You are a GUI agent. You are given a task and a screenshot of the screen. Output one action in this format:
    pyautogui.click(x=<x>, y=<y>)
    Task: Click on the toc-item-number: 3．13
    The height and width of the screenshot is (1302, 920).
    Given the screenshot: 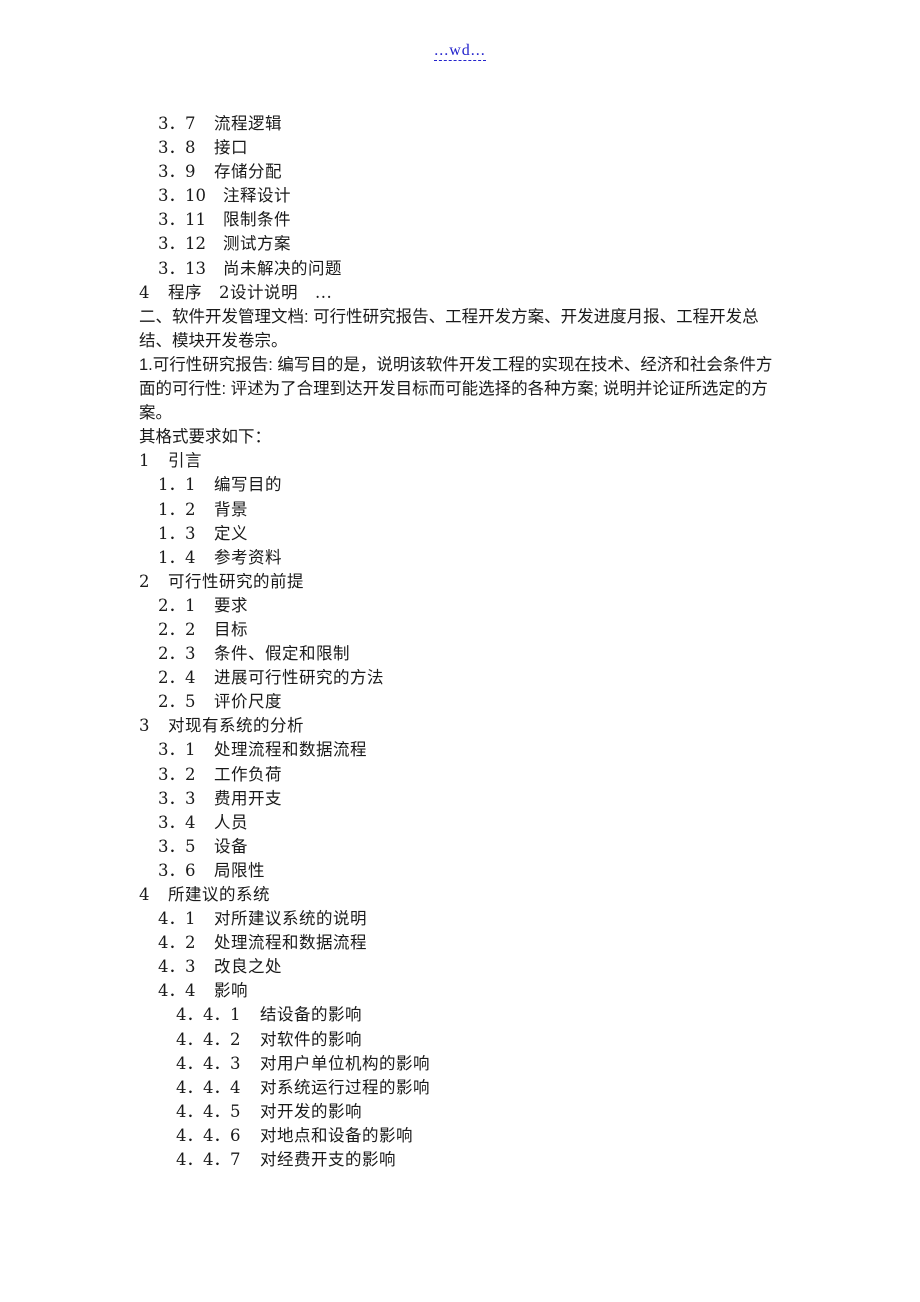 What is the action you would take?
    pyautogui.click(x=182, y=268)
    